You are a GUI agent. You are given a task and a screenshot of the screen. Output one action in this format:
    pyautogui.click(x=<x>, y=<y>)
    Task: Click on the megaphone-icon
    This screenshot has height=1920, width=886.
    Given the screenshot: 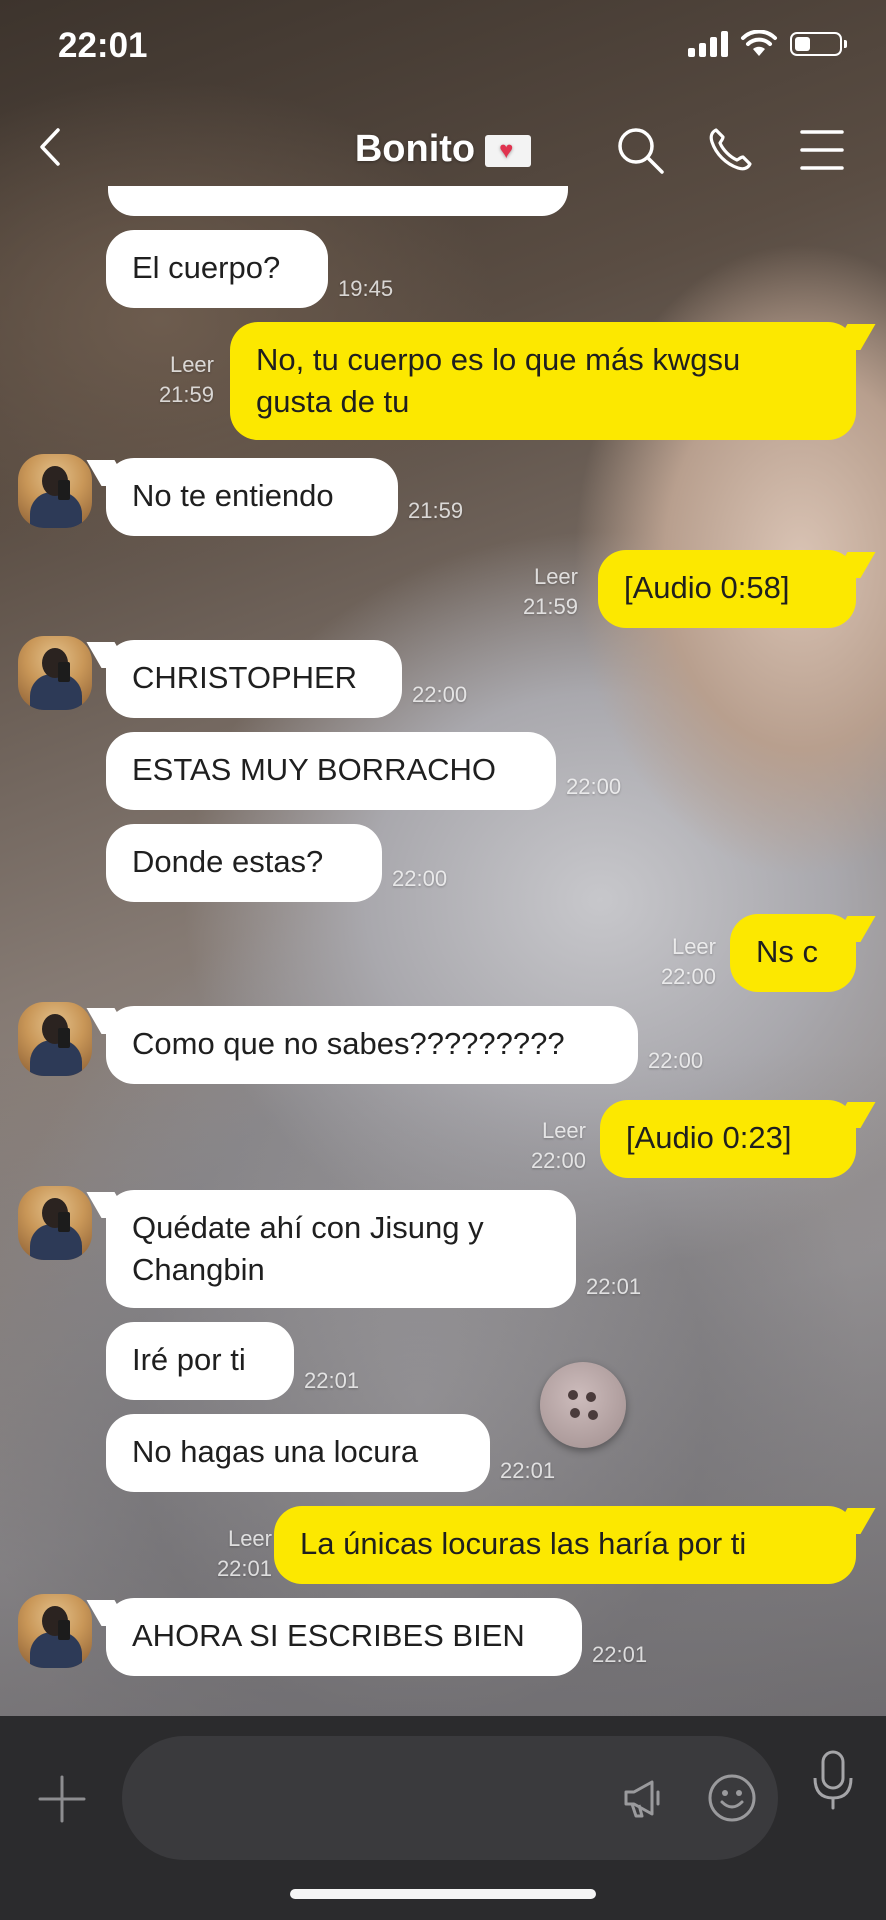 What is the action you would take?
    pyautogui.click(x=642, y=1798)
    